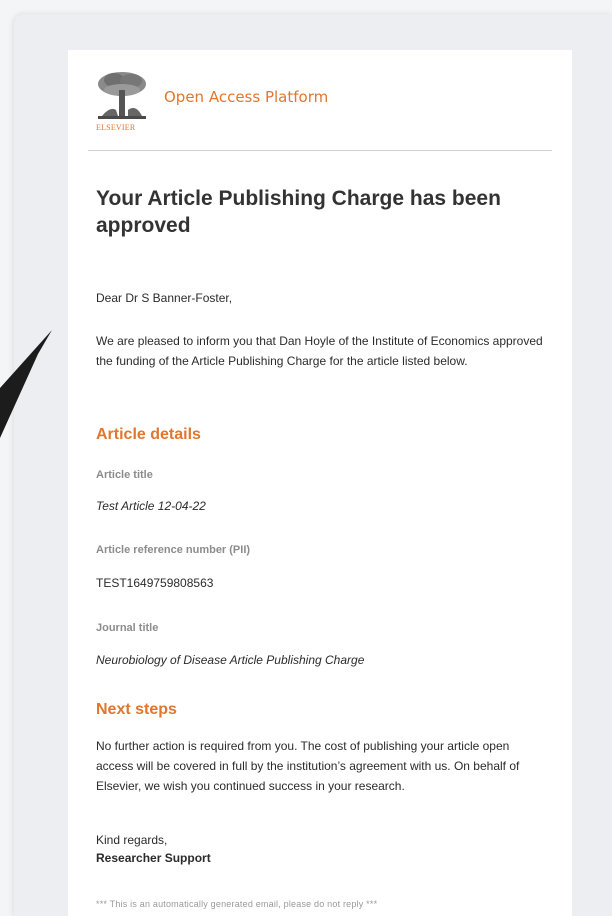  What do you see at coordinates (246, 97) in the screenshot?
I see `platform-name: Open Access Platform` at bounding box center [246, 97].